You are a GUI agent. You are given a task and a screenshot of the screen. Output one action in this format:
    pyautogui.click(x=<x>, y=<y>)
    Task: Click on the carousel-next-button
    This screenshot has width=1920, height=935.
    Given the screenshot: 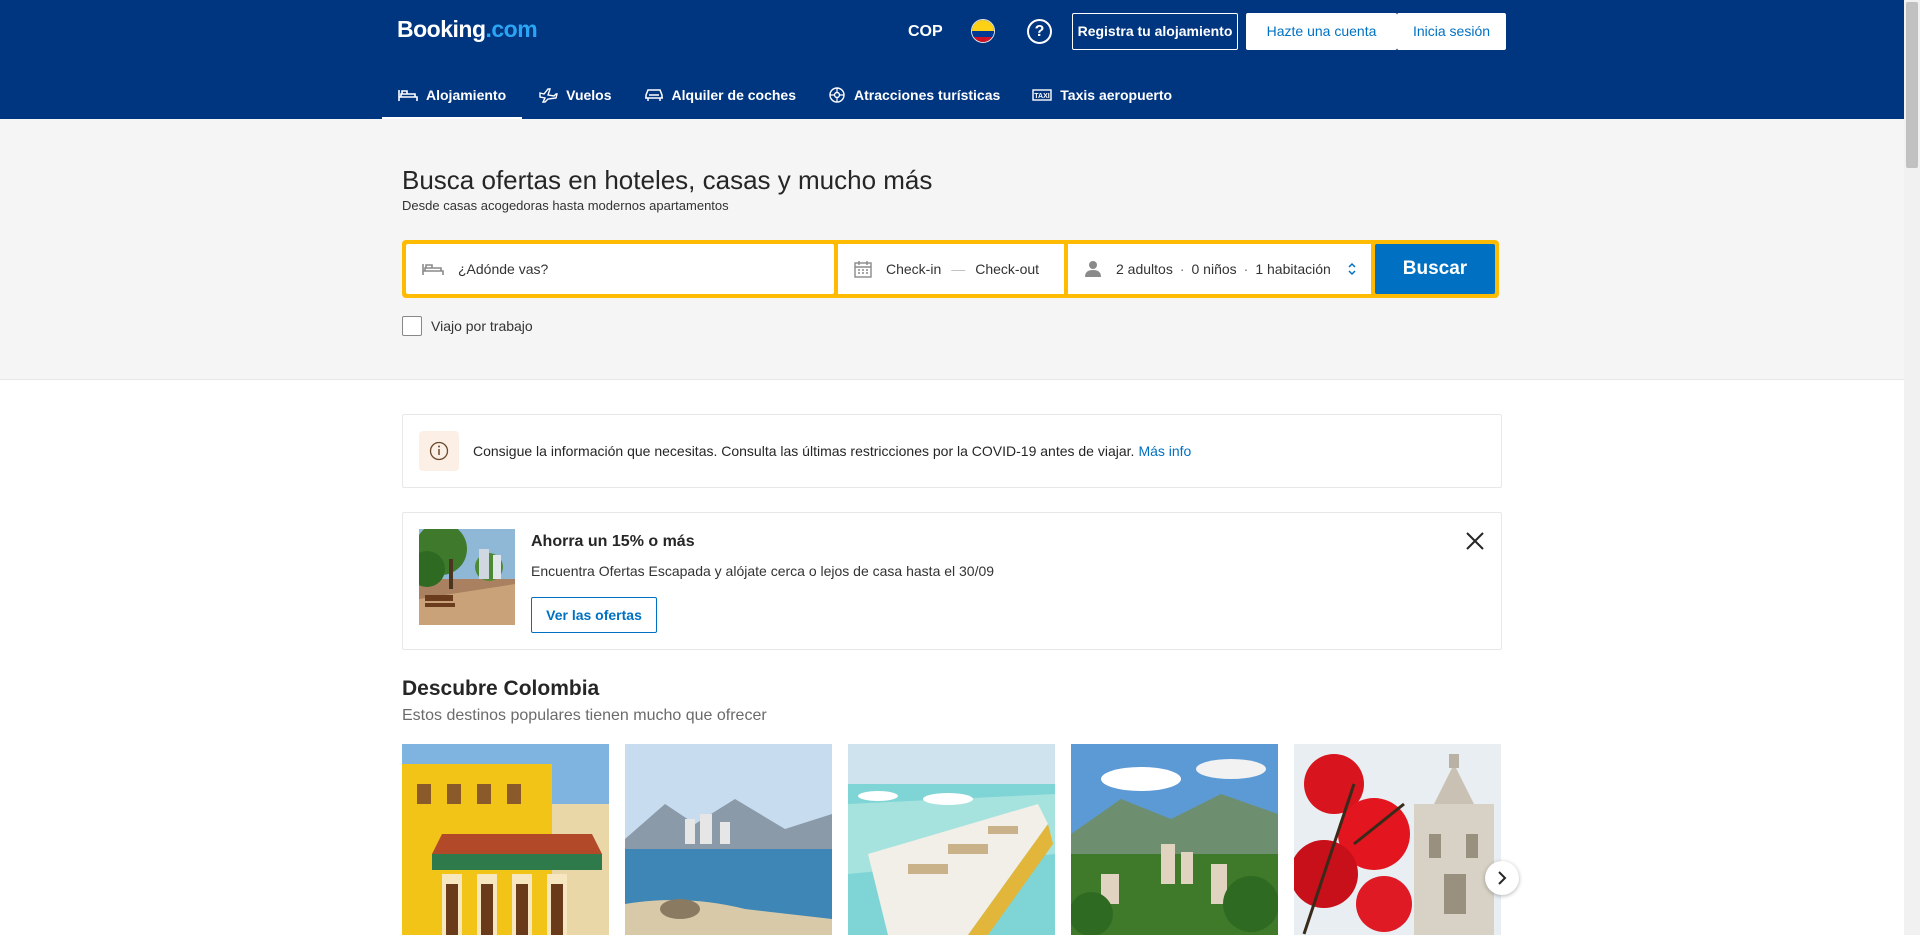 What is the action you would take?
    pyautogui.click(x=1502, y=878)
    